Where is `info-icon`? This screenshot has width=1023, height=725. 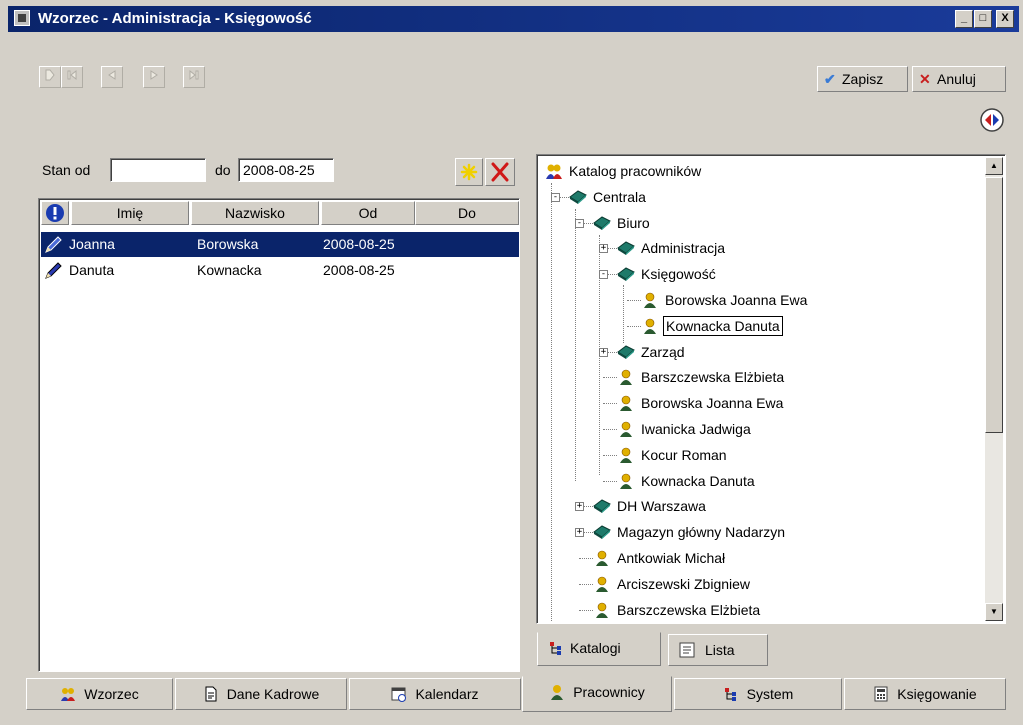
info-icon is located at coordinates (55, 213).